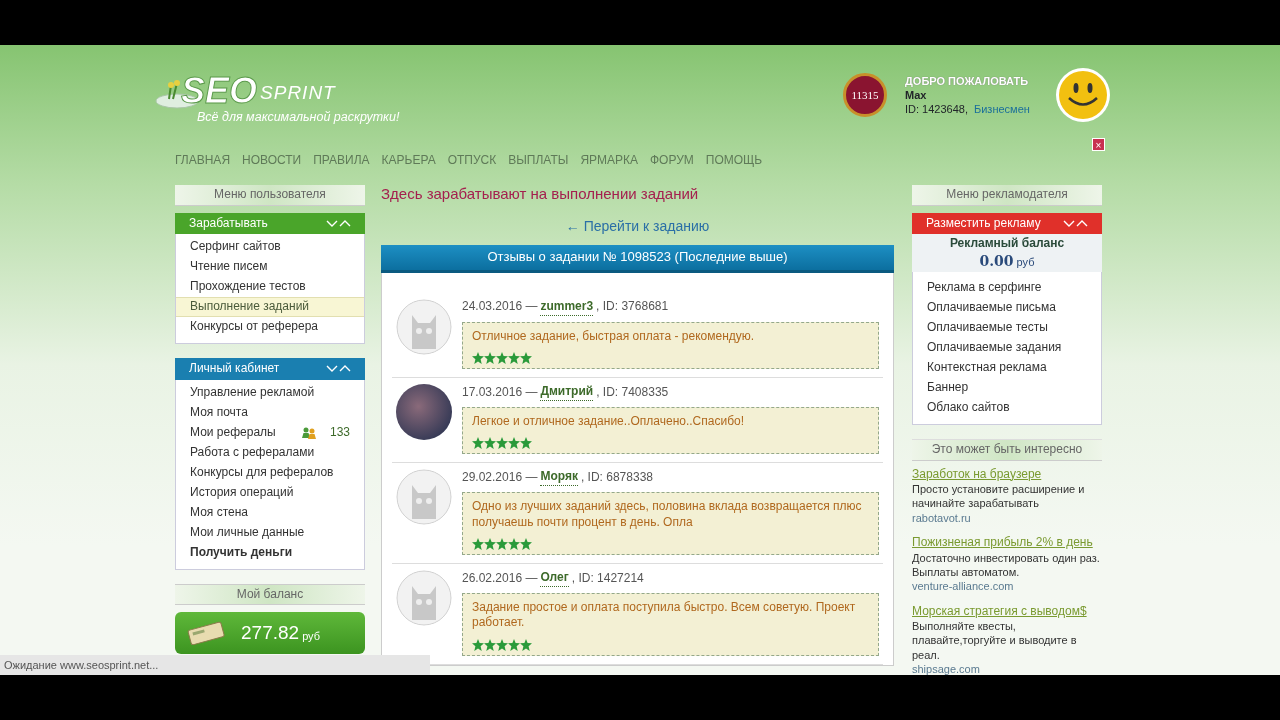 The width and height of the screenshot is (1280, 720). Describe the element at coordinates (1007, 244) in the screenshot. I see `ad-balance-label: Рекламный баланс` at that location.